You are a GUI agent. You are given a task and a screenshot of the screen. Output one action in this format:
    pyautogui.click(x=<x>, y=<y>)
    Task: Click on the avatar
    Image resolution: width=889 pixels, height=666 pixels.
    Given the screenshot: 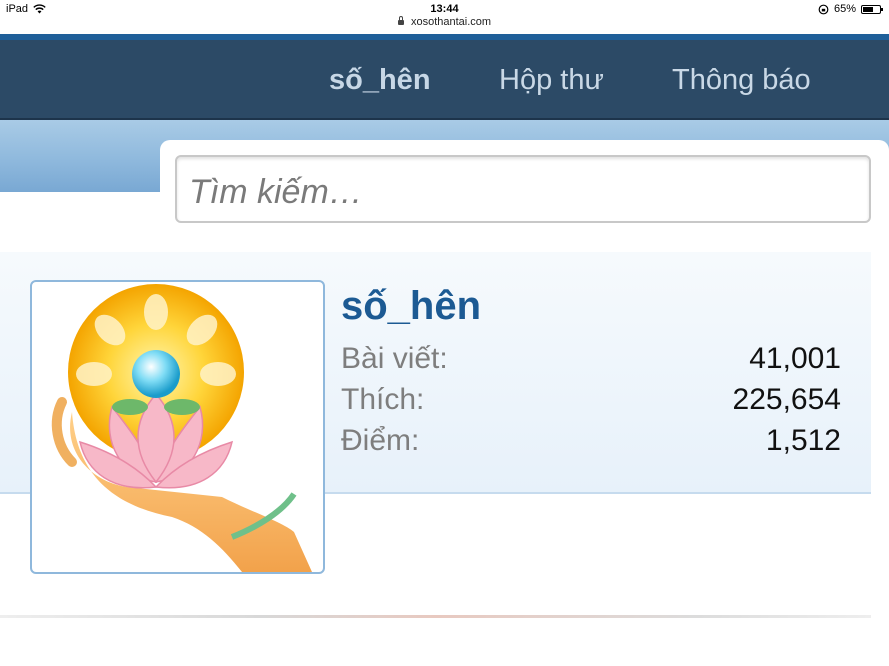 What is the action you would take?
    pyautogui.click(x=177, y=427)
    